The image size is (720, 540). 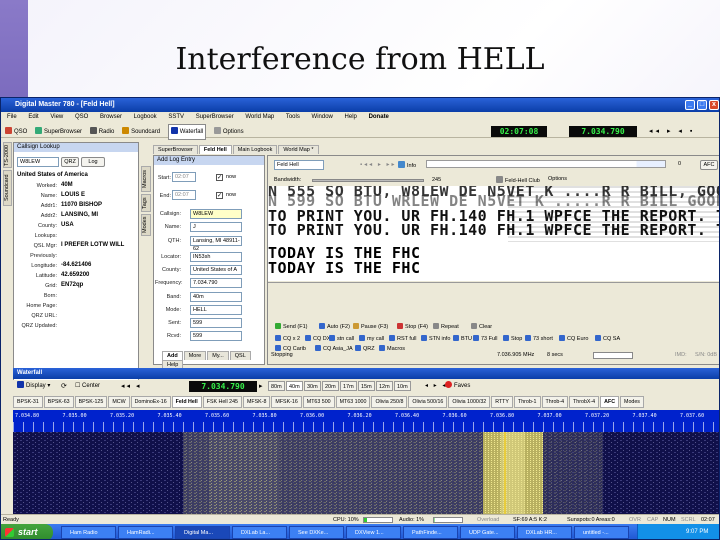 What do you see at coordinates (222, 402) in the screenshot?
I see `mode-button: FSK Hell 245` at bounding box center [222, 402].